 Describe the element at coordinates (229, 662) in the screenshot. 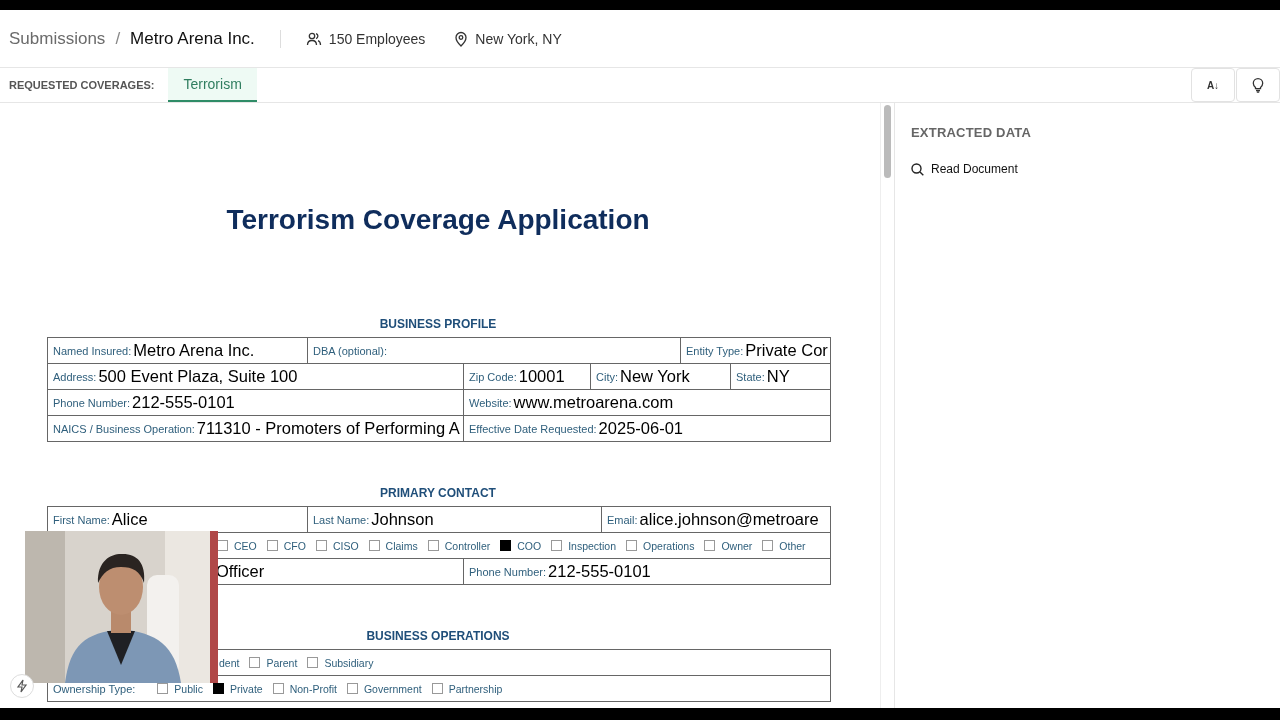

I see `option-label: dent` at that location.